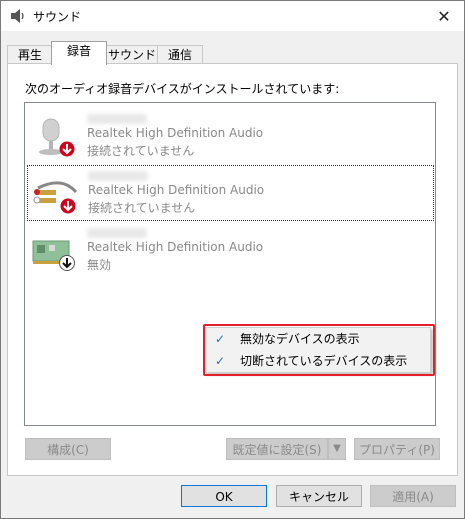 This screenshot has width=465, height=519. Describe the element at coordinates (300, 339) in the screenshot. I see `menu-item-label: 無効なデバイスの表示` at that location.